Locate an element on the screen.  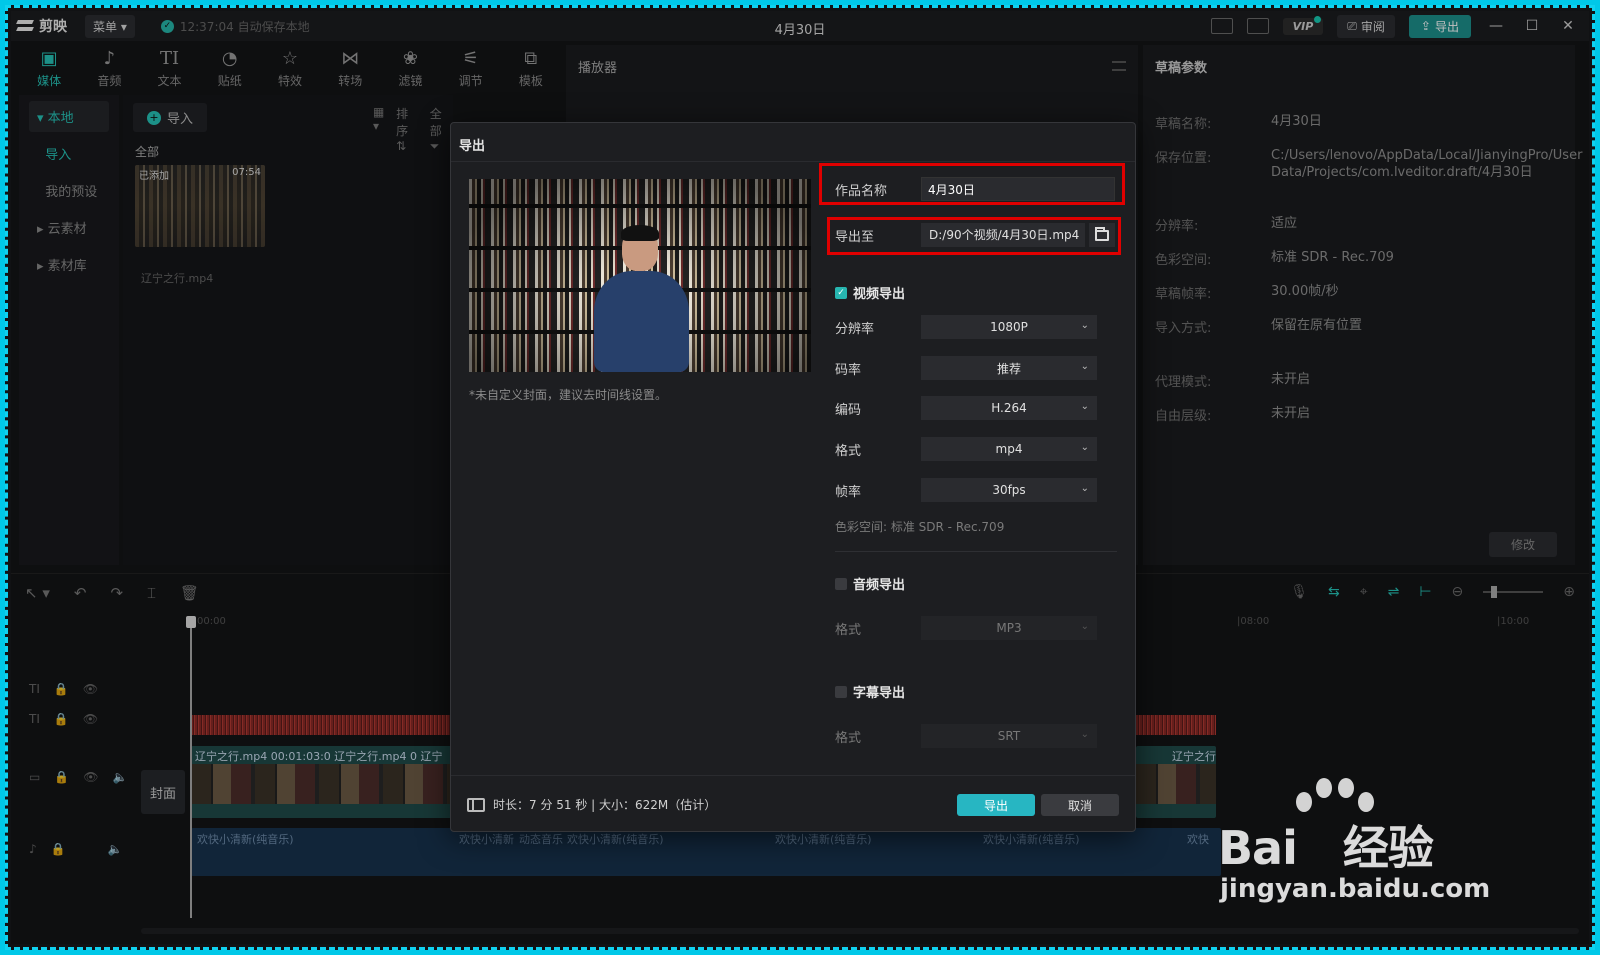
audio-format-value: MP3 is located at coordinates (1009, 628).